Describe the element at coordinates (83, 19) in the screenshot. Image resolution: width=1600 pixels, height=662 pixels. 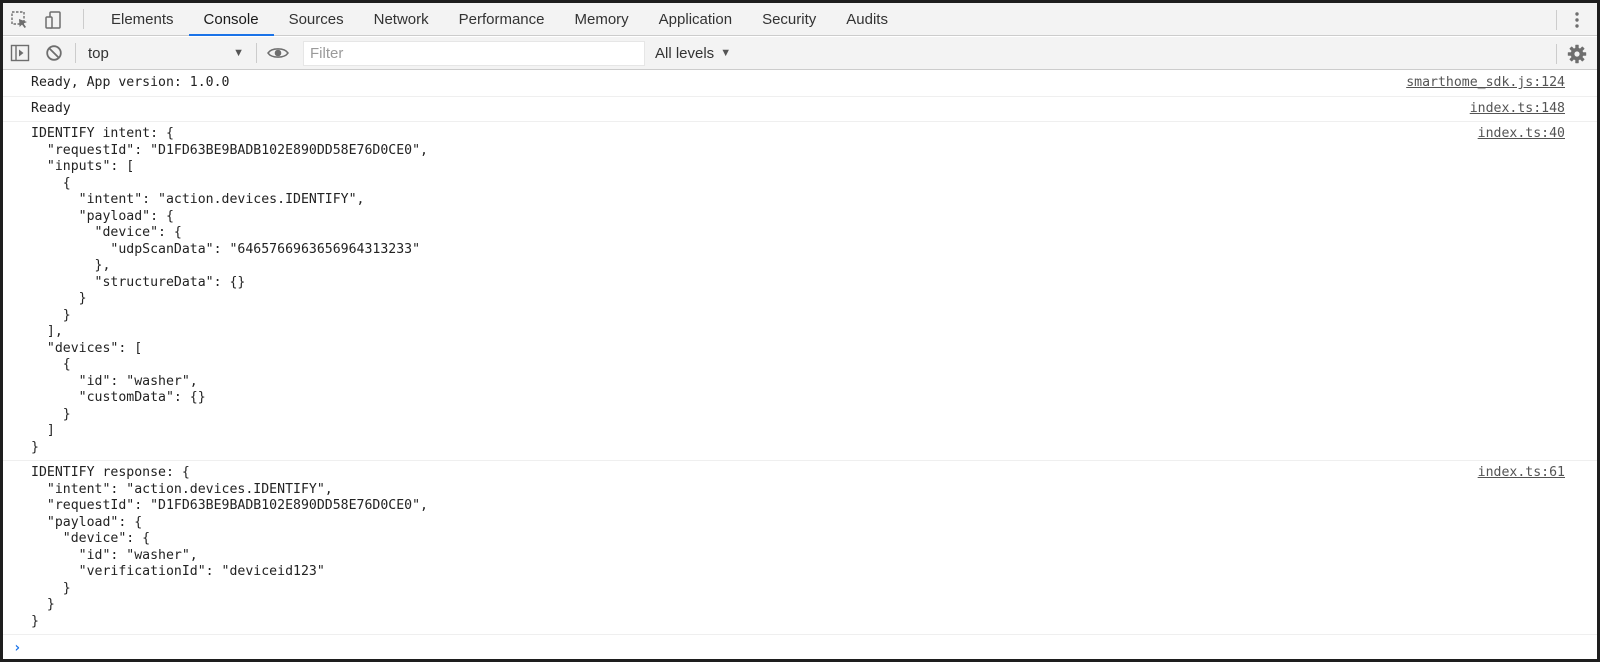
I see `tabbar-separator` at that location.